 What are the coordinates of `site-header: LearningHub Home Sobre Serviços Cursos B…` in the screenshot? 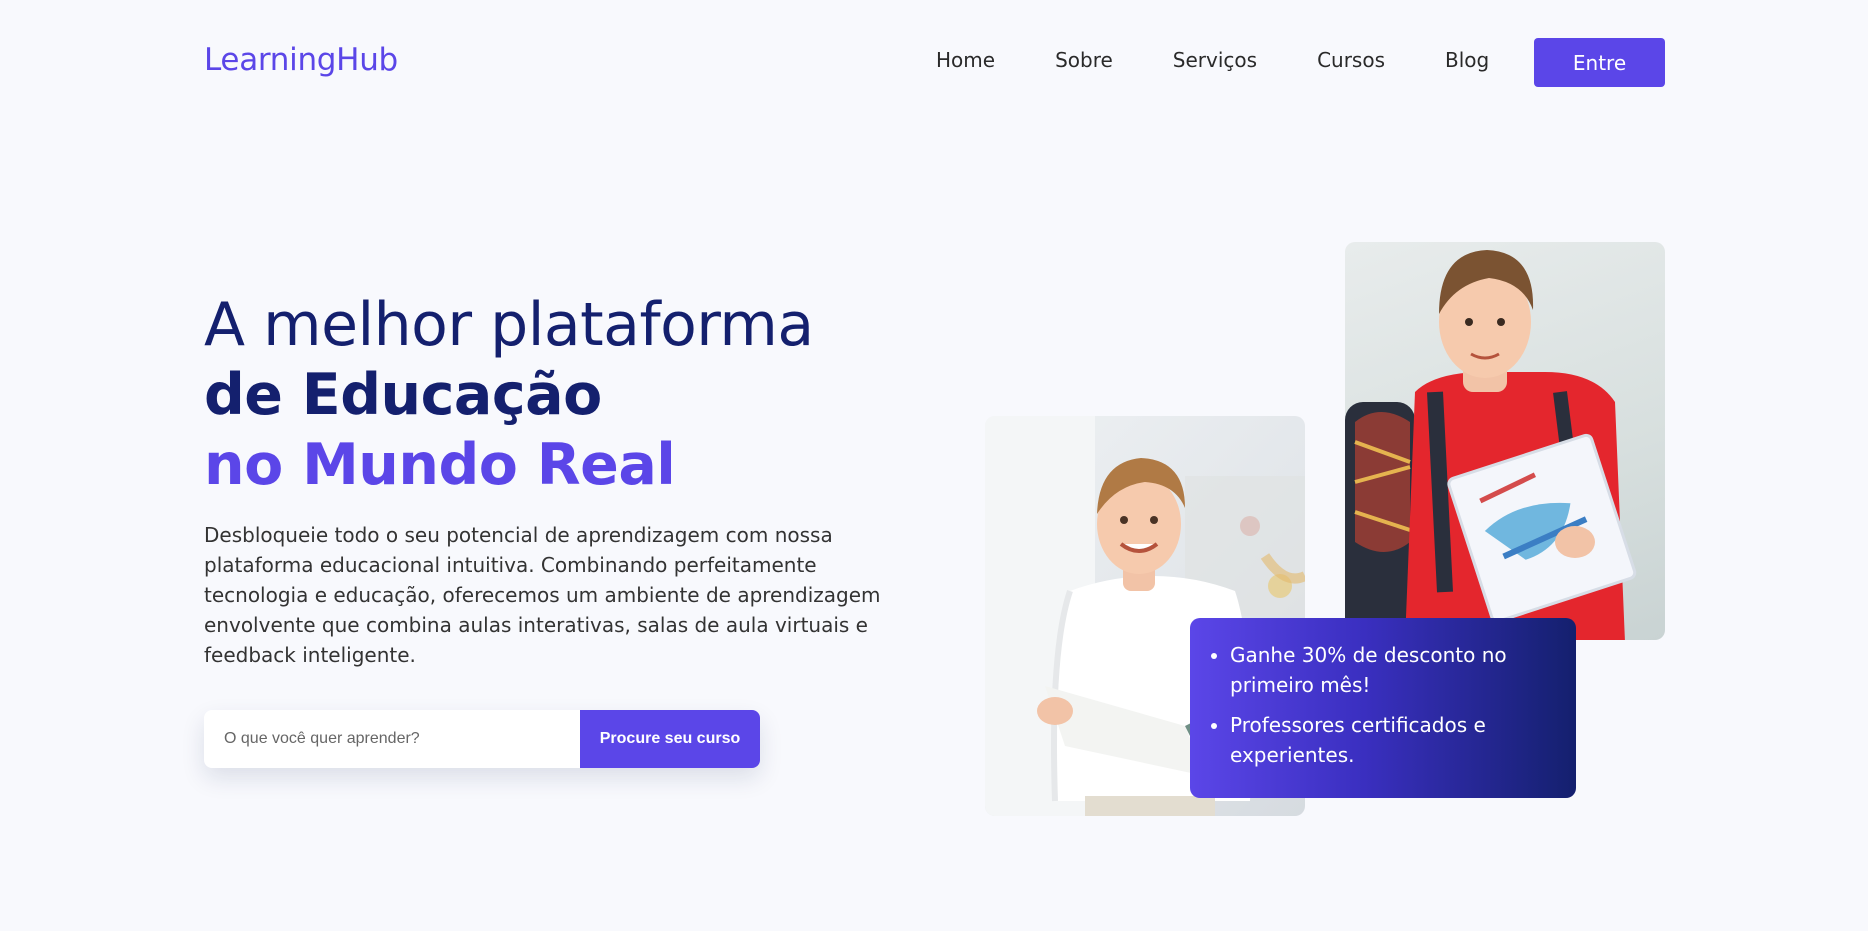 It's located at (934, 63).